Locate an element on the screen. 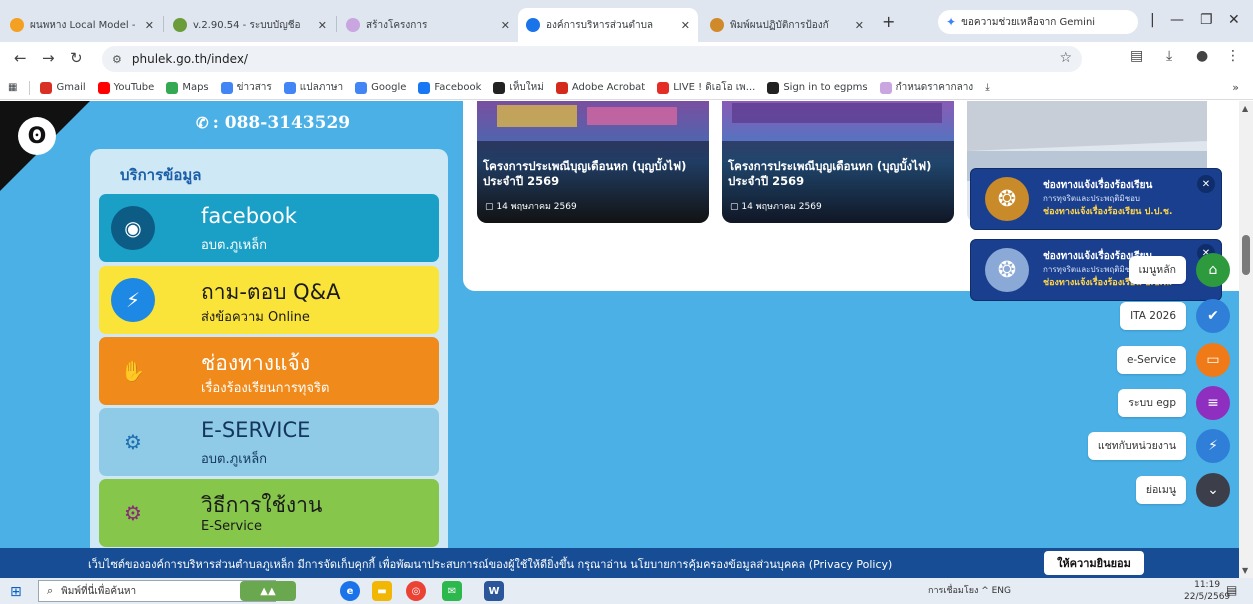 This screenshot has height=604, width=1253. reload-icon: ↻ is located at coordinates (76, 58).